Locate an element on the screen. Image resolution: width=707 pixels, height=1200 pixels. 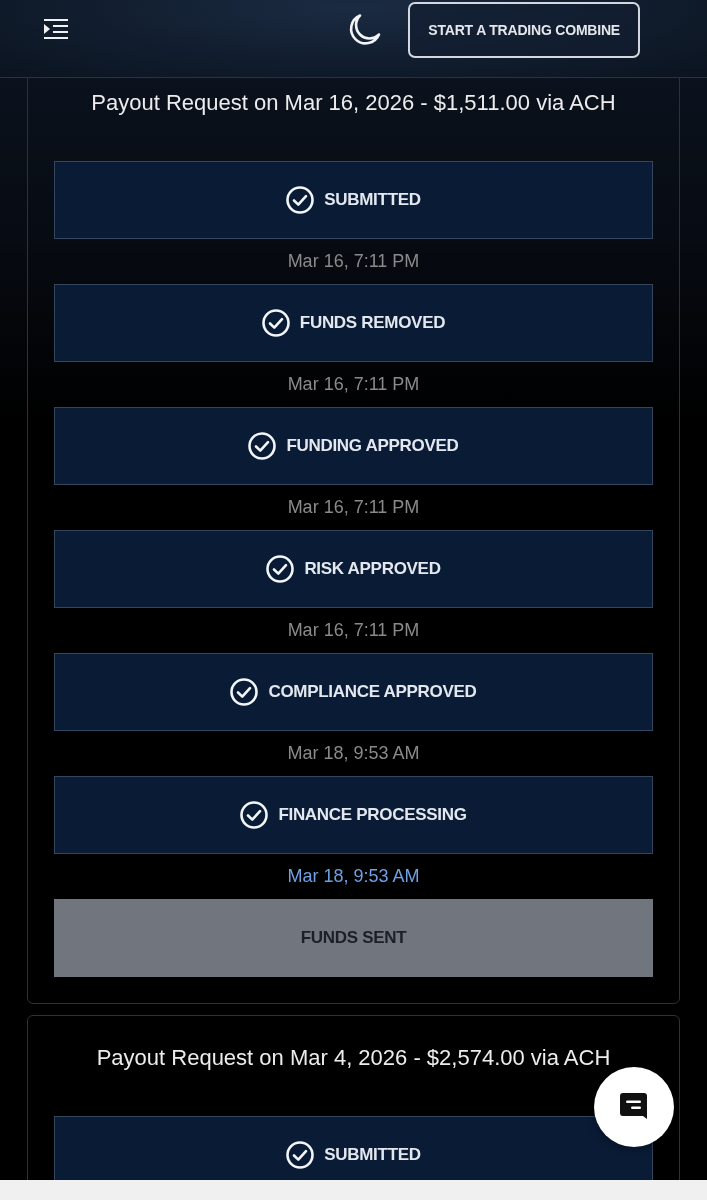
start-combine-button: START A TRADING COMBINE is located at coordinates (524, 30).